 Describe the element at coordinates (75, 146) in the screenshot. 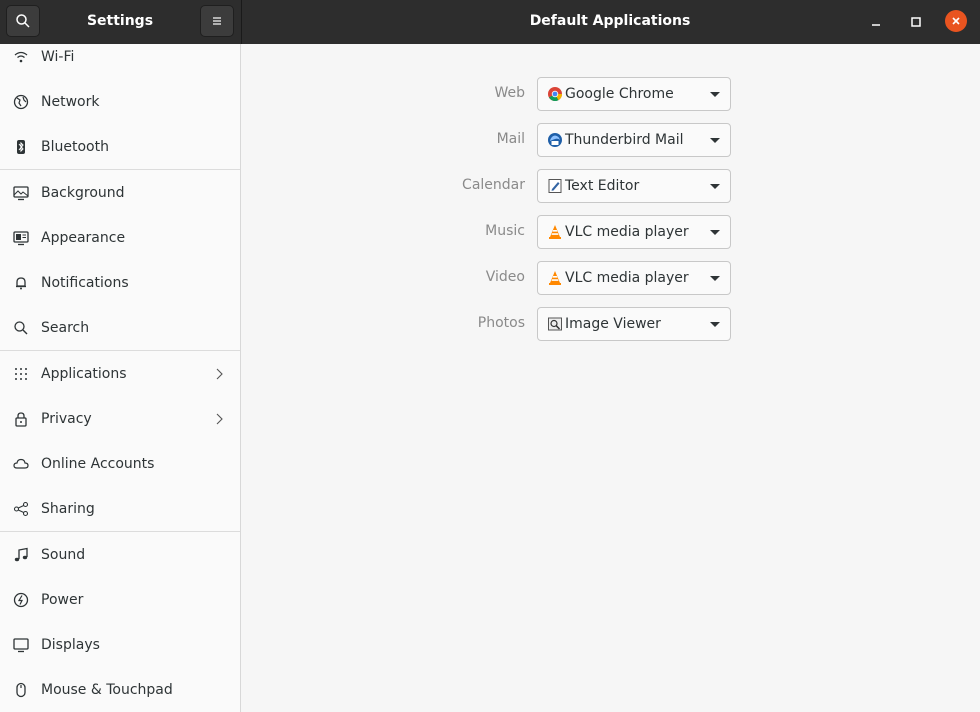

I see `sidebar-item-label: Bluetooth` at that location.